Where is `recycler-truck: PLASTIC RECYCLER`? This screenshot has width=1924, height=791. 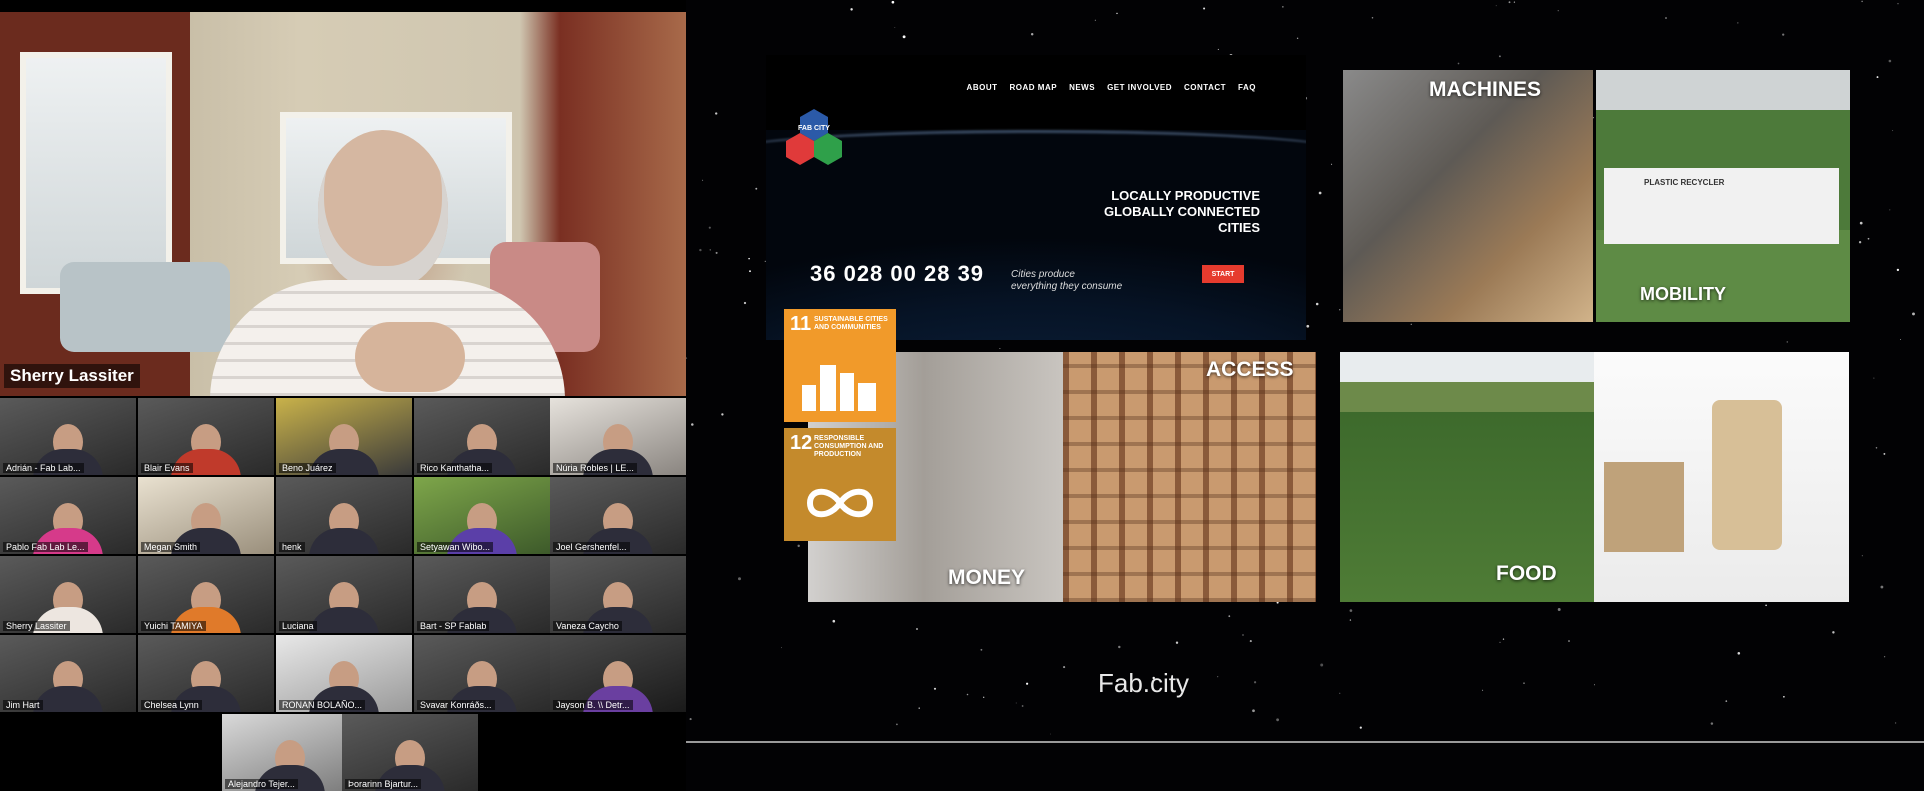 recycler-truck: PLASTIC RECYCLER is located at coordinates (1721, 206).